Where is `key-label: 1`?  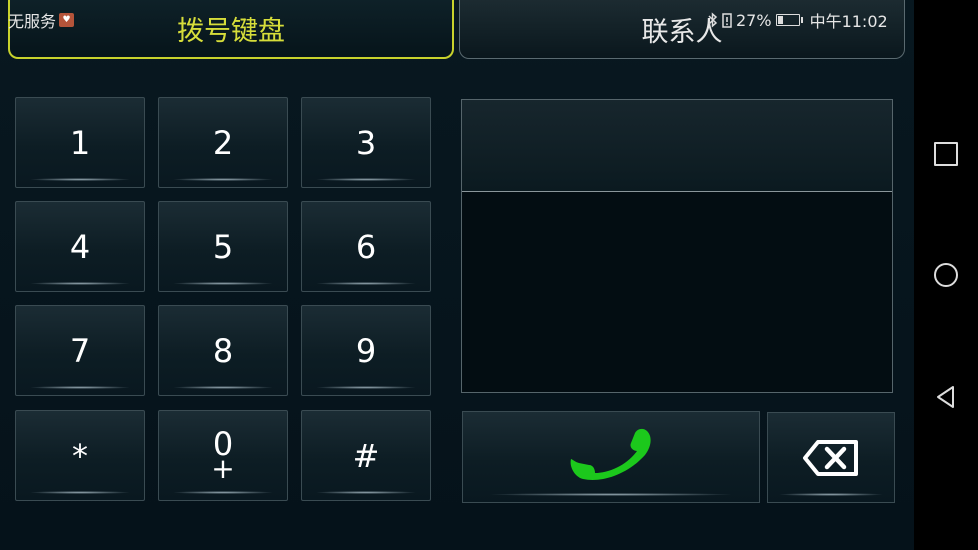 key-label: 1 is located at coordinates (80, 142).